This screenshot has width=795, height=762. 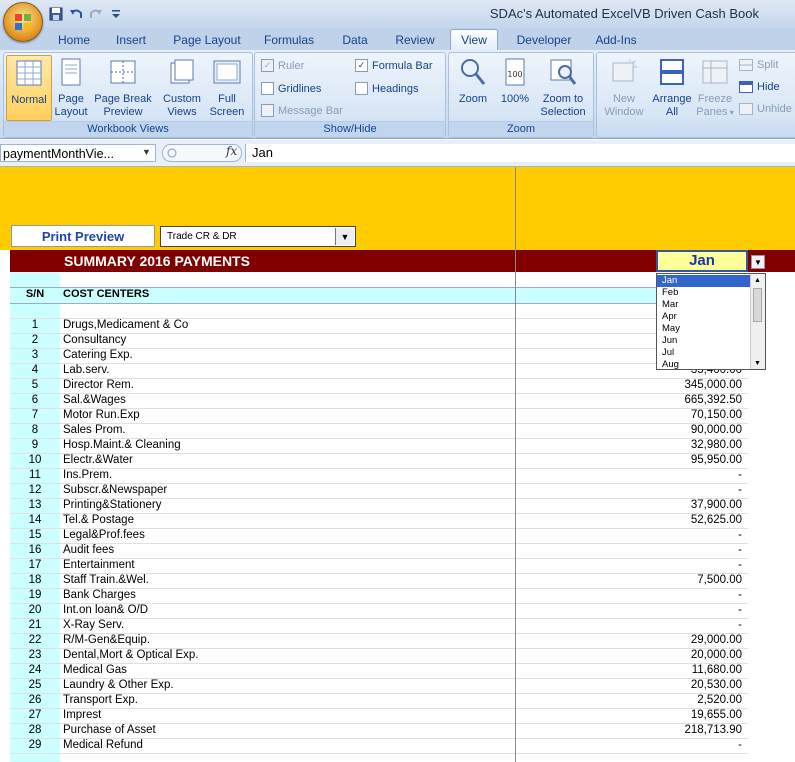 I want to click on row-amount: -, so click(x=740, y=595).